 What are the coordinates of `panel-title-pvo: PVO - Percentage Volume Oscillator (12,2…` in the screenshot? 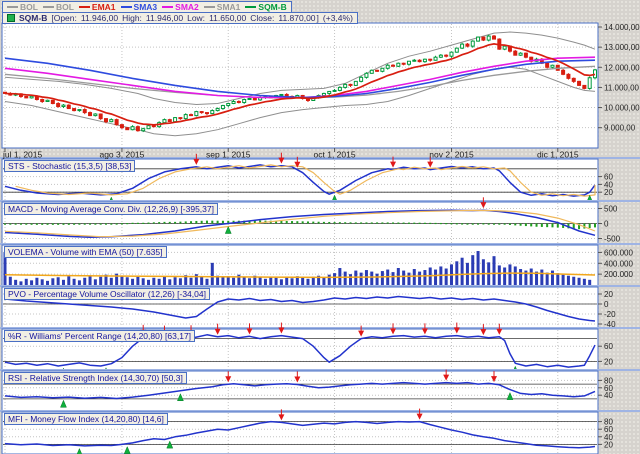 It's located at (107, 294).